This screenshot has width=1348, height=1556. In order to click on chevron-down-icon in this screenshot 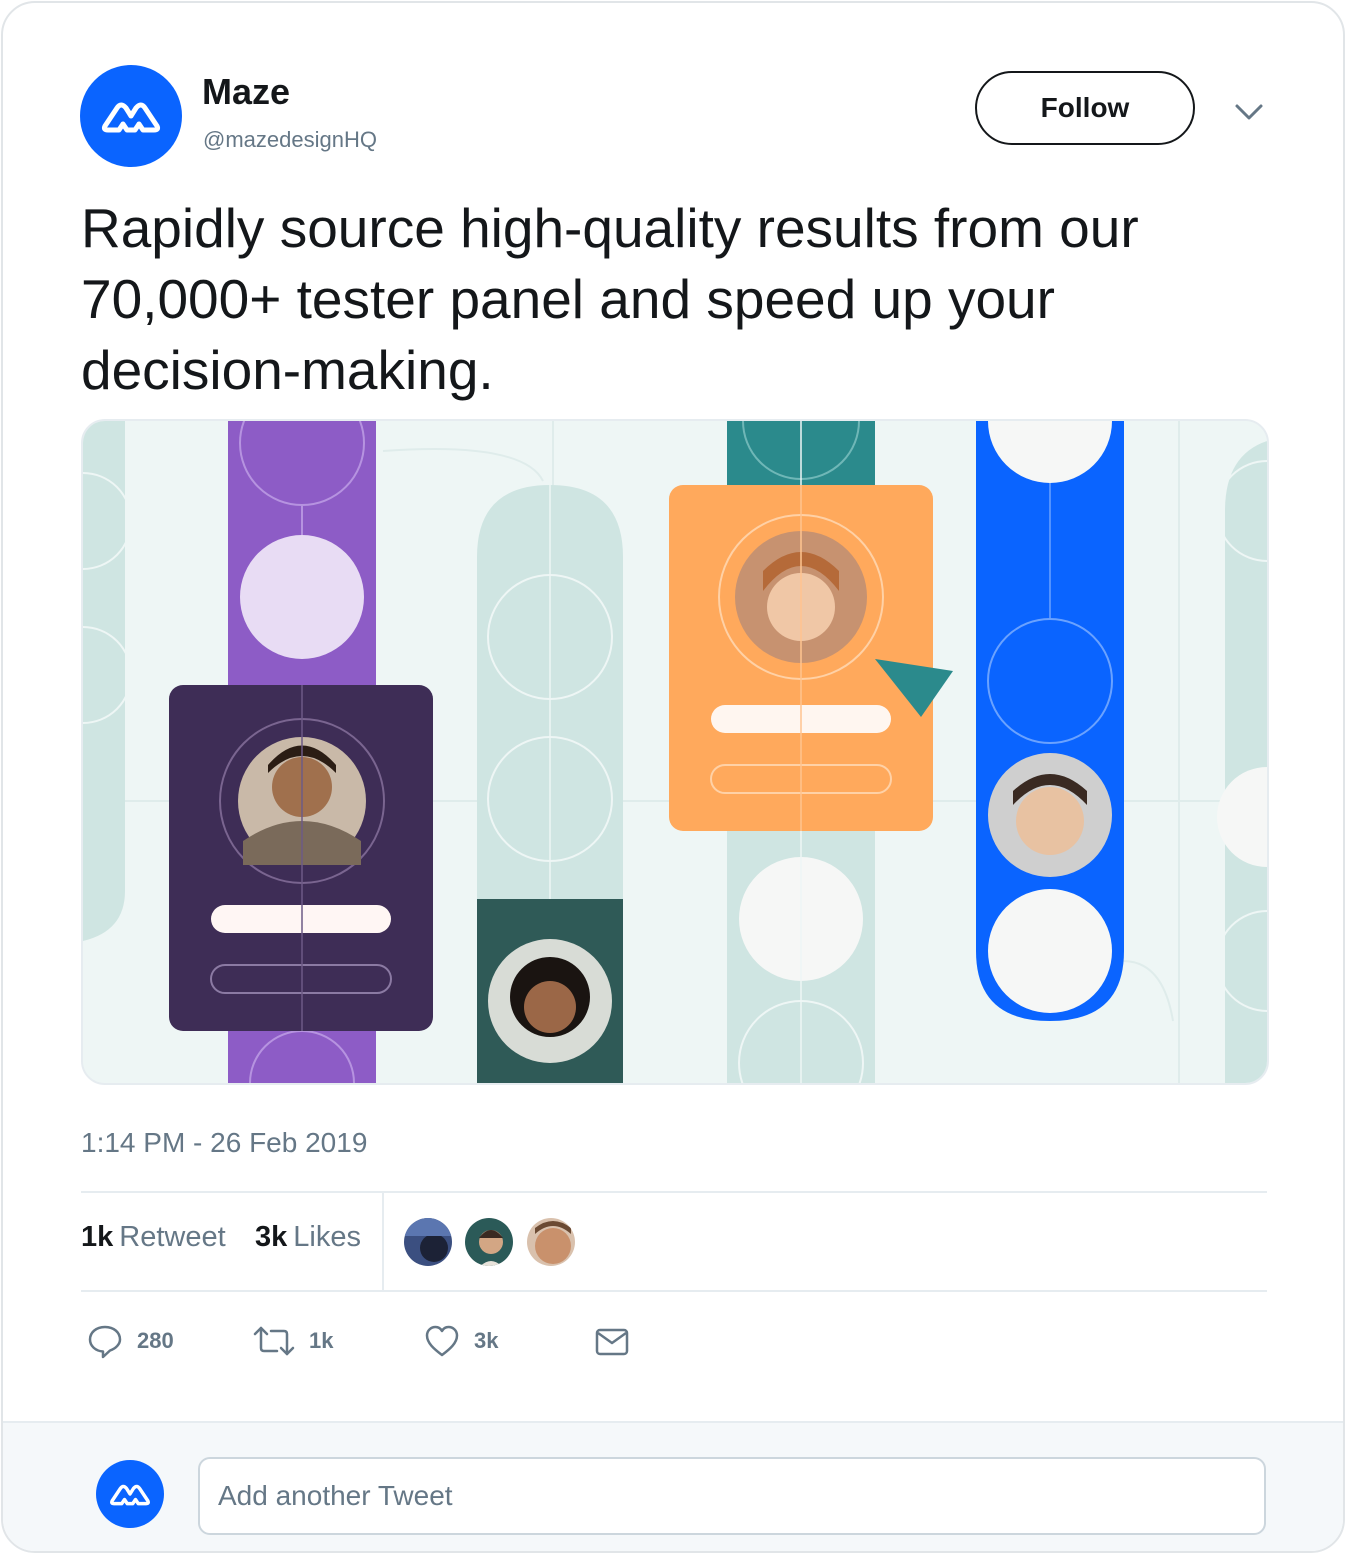, I will do `click(1249, 112)`.